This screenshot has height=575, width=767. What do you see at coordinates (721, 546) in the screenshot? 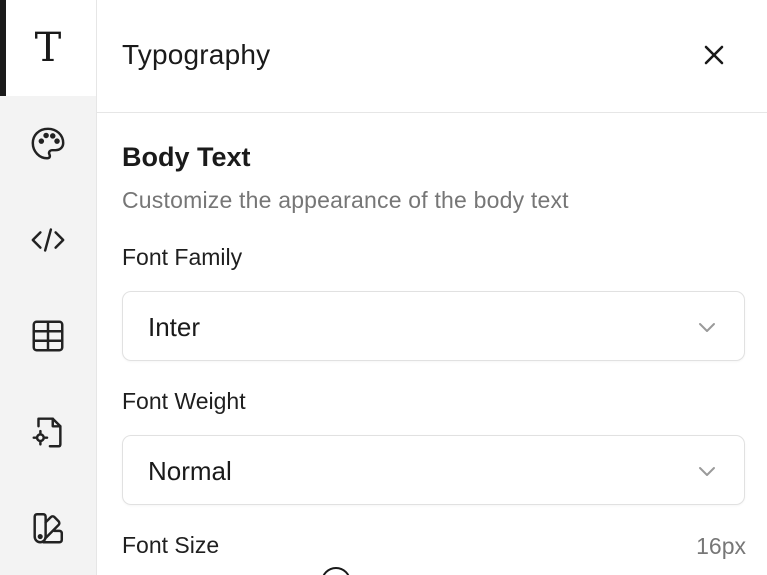
I see `font-size-value: 16px` at bounding box center [721, 546].